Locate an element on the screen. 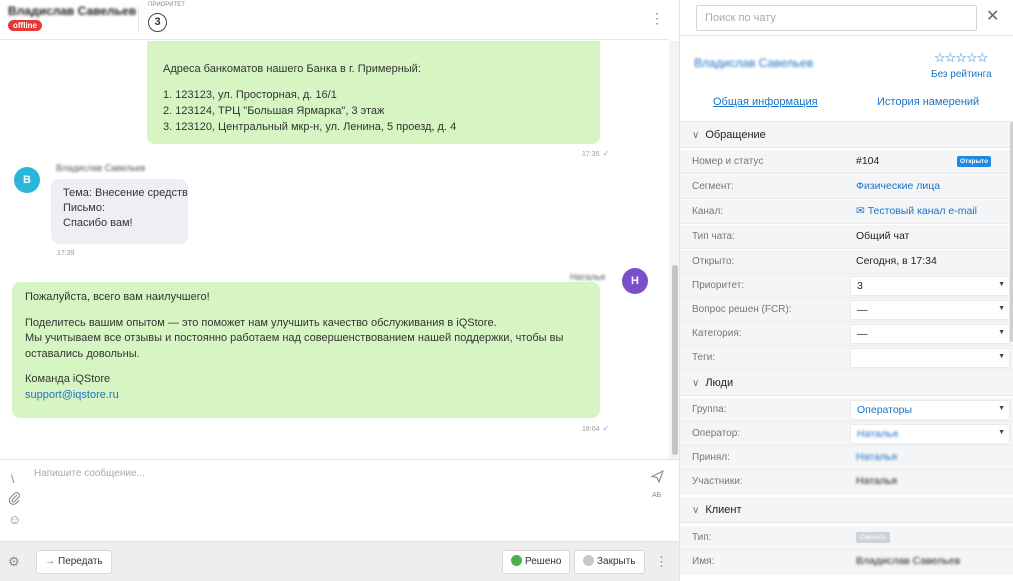 The width and height of the screenshot is (1013, 581). select-value: Операторы is located at coordinates (885, 410).